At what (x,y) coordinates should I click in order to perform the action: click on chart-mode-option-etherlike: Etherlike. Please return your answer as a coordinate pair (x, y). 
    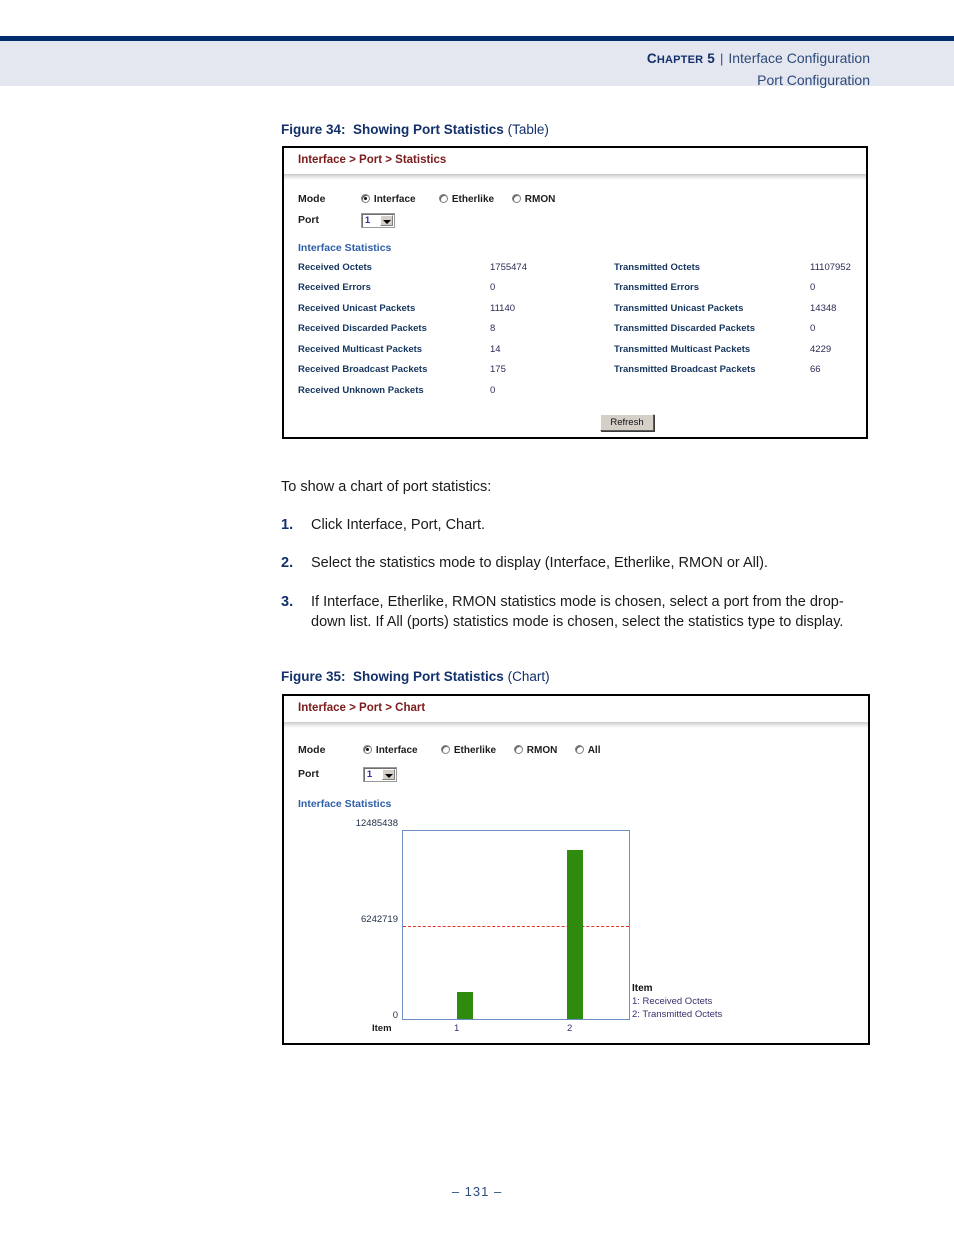
    Looking at the image, I should click on (475, 750).